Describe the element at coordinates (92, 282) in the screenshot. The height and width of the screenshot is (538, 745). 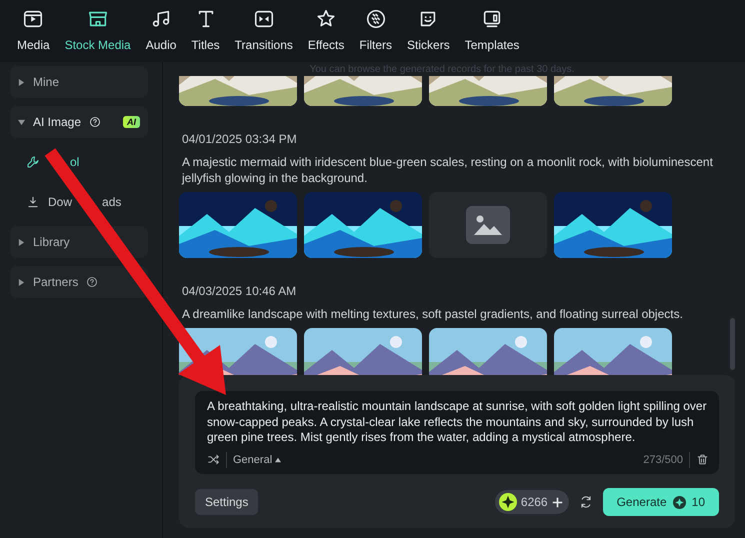
I see `help-icon` at that location.